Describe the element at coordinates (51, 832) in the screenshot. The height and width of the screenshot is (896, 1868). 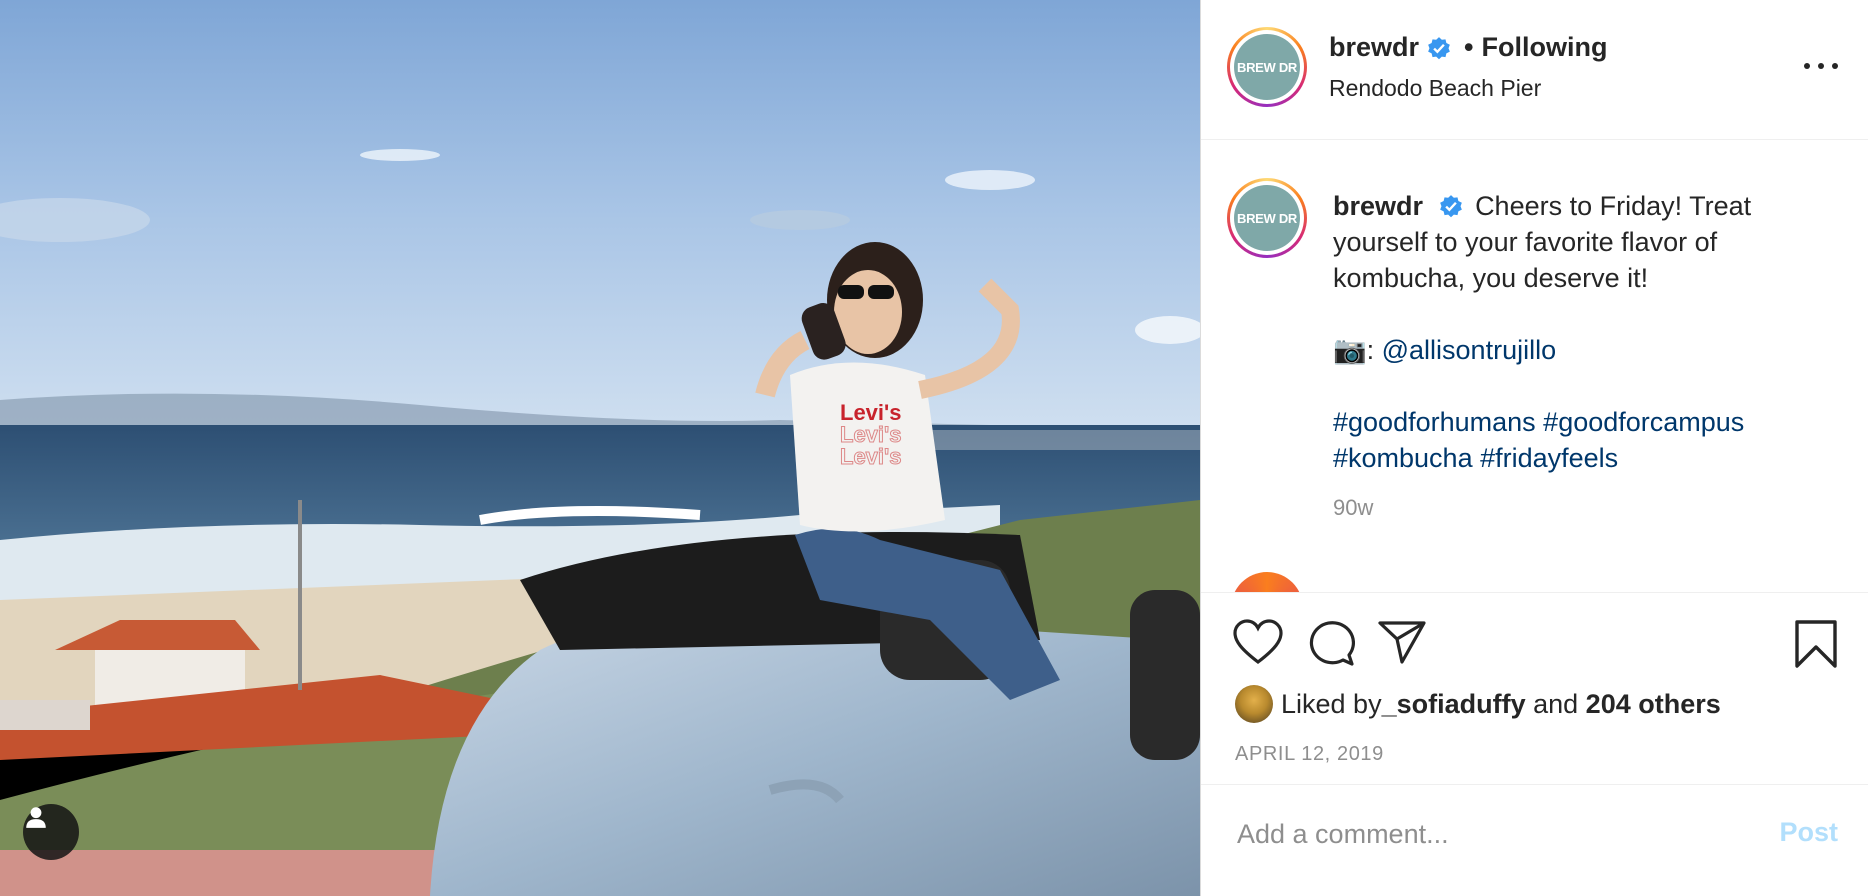
I see `user-tag-button` at that location.